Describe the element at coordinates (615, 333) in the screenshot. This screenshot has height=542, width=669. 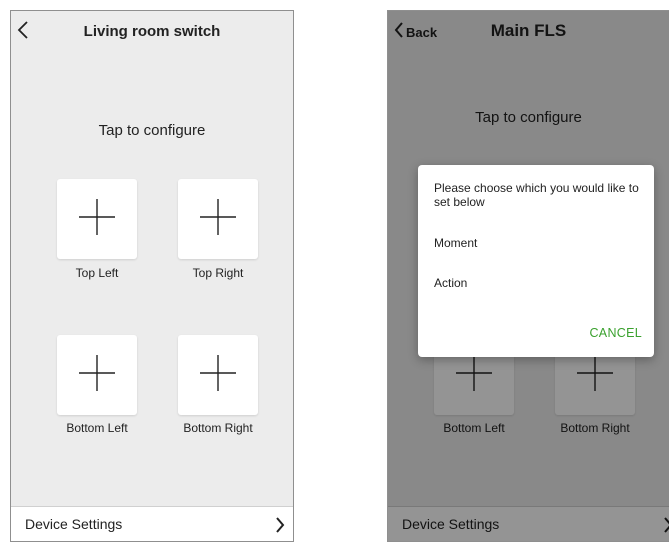
I see `cancel-button: CANCEL` at that location.